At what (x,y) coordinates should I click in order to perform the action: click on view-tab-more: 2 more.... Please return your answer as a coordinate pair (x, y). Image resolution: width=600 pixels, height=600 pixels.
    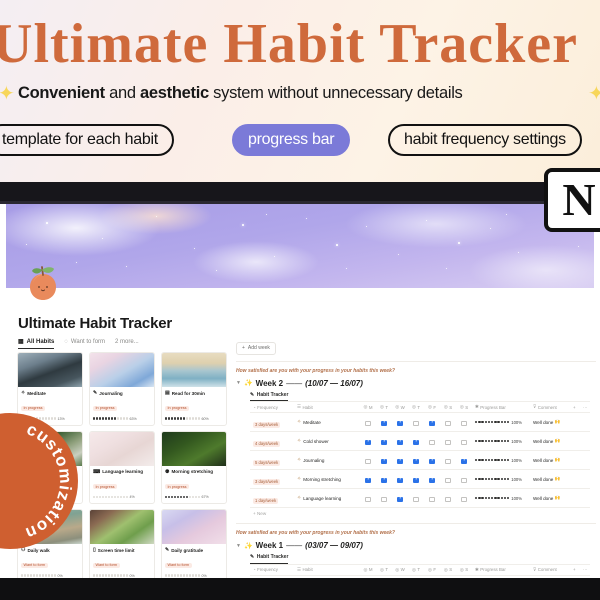
    Looking at the image, I should click on (127, 343).